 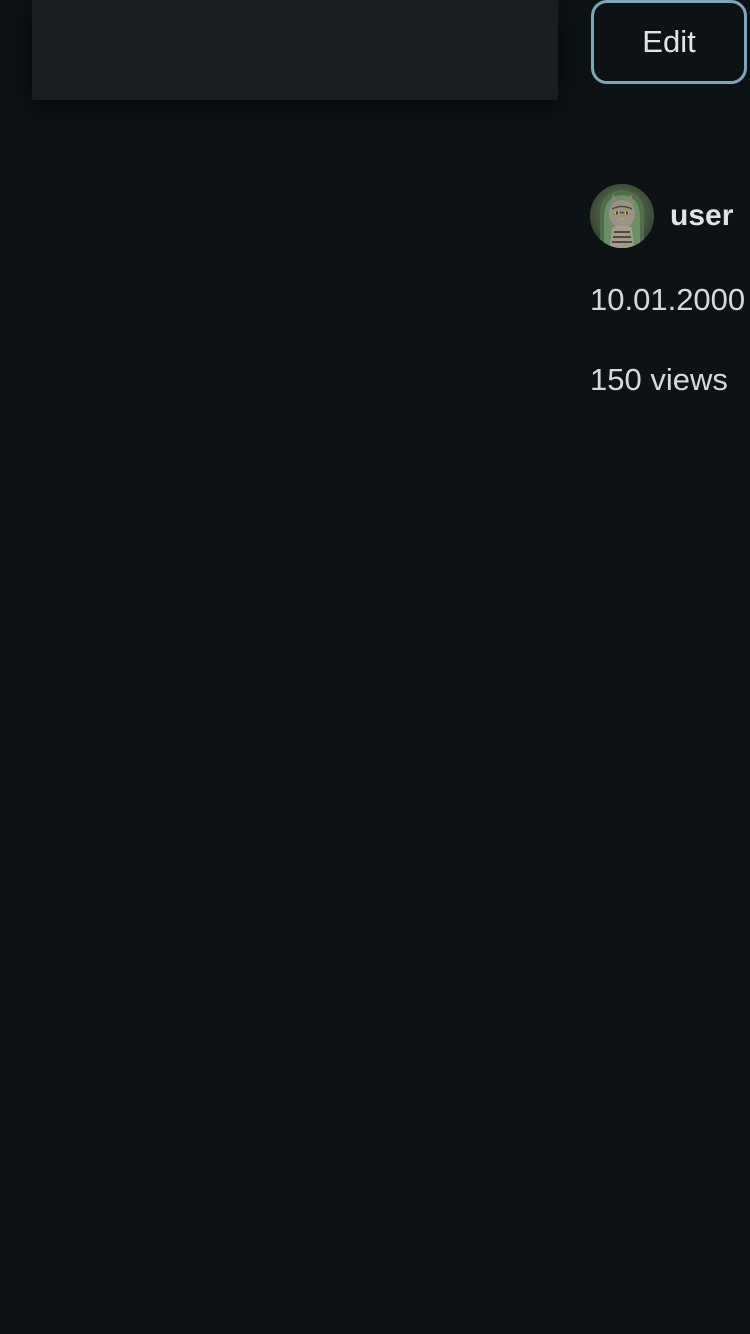 I want to click on article-card, so click(x=295, y=50).